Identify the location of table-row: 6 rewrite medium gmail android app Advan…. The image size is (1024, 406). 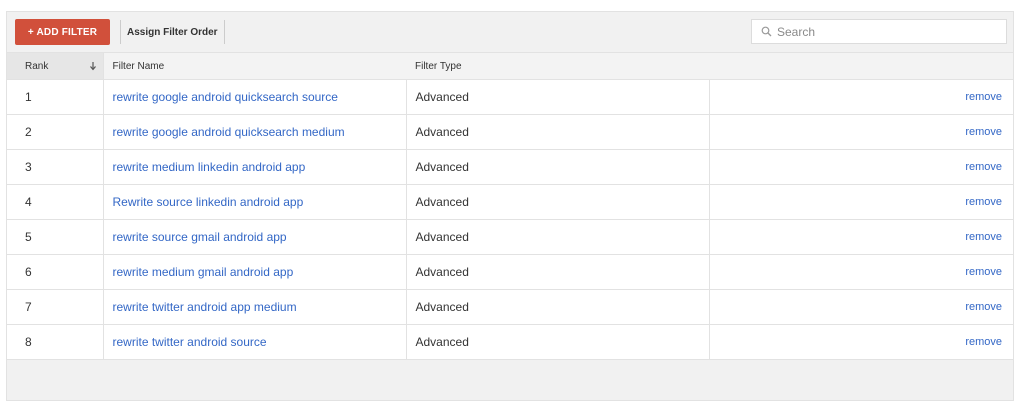
(510, 272).